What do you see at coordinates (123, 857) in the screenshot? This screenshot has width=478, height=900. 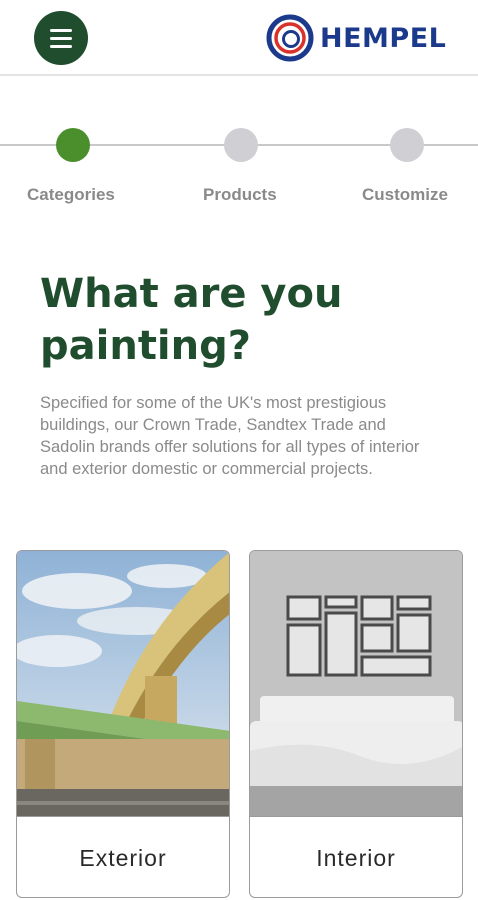 I see `category-label-exterior: Exterior` at bounding box center [123, 857].